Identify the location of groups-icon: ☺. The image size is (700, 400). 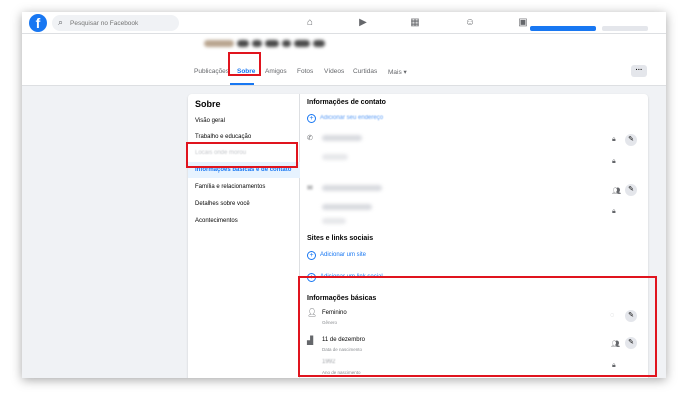
(470, 23).